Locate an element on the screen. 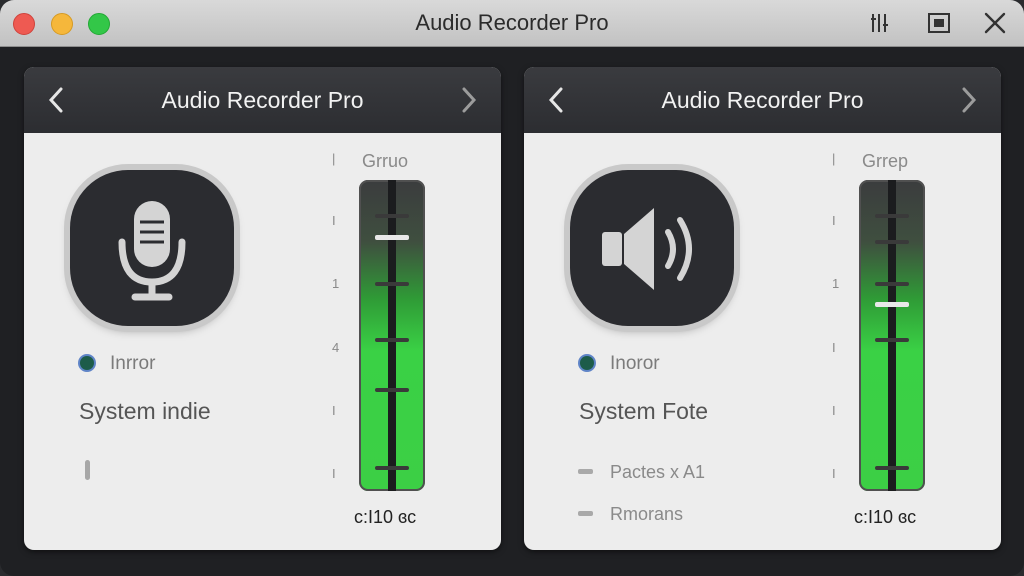  columns-icon is located at coordinates (881, 23).